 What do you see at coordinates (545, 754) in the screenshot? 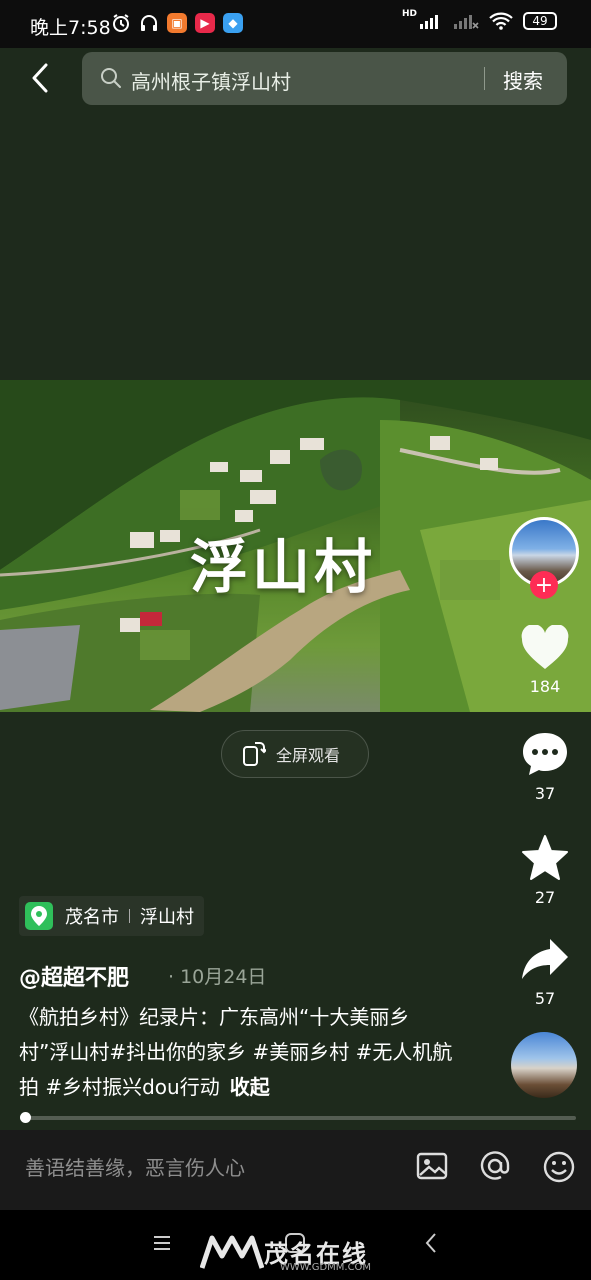
I see `comment-icon` at bounding box center [545, 754].